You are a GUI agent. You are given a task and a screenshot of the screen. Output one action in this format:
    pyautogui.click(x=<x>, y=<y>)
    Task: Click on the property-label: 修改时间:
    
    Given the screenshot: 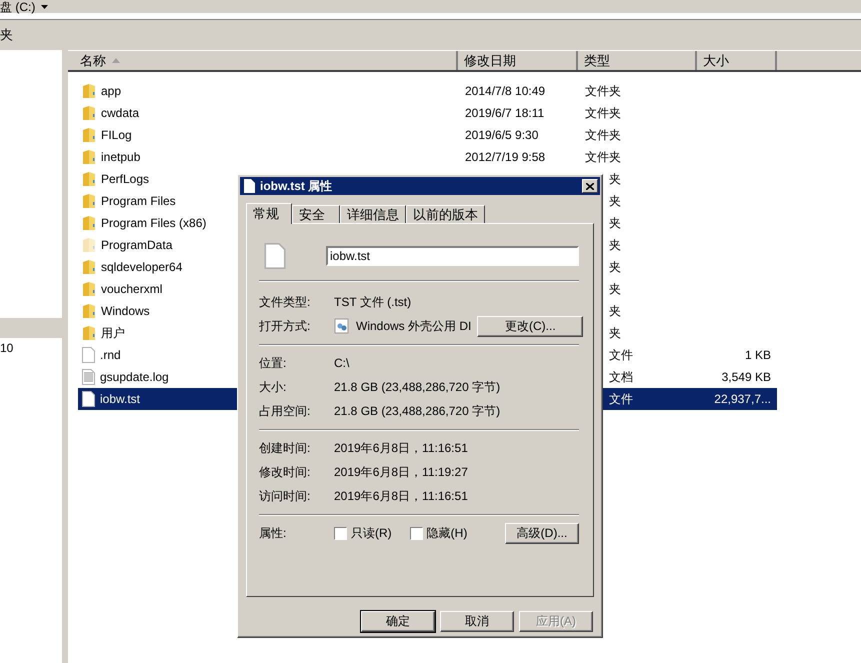 What is the action you would take?
    pyautogui.click(x=285, y=472)
    